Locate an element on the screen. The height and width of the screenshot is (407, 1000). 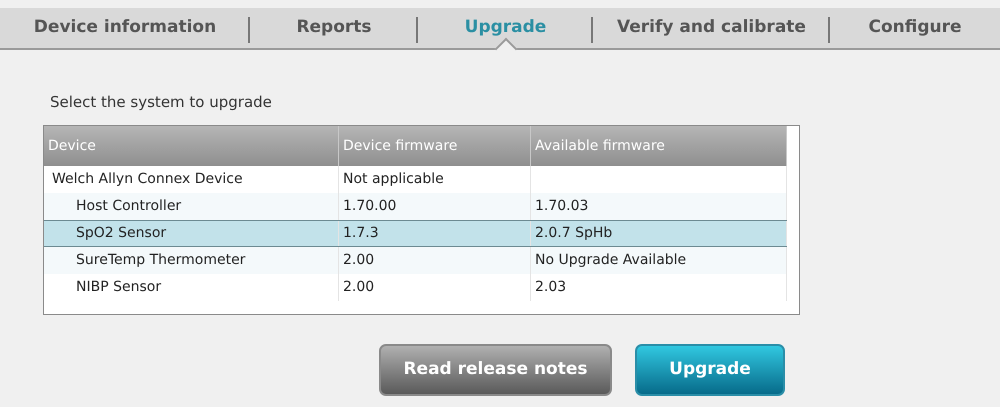
release-notes-button: Read release notes is located at coordinates (495, 370).